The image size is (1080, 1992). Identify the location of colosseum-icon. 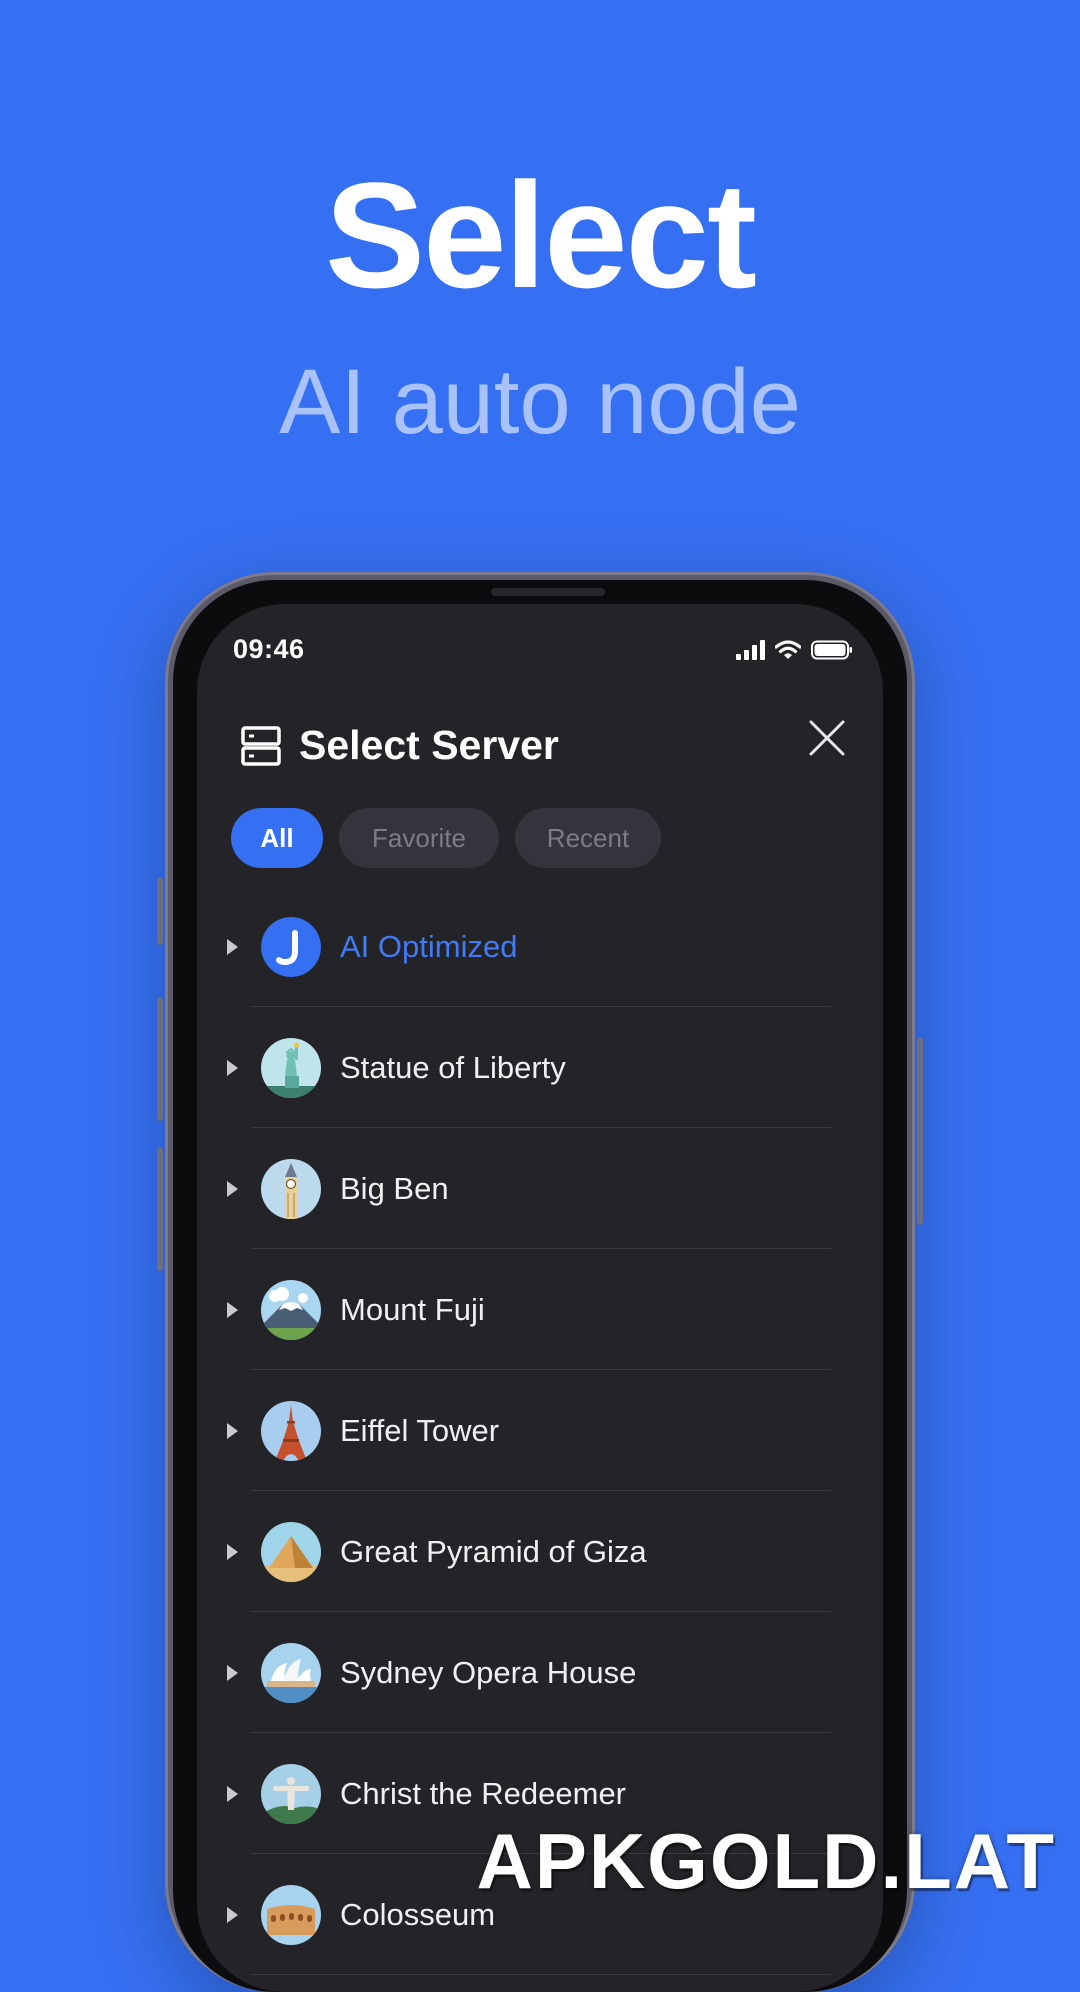
(291, 1914).